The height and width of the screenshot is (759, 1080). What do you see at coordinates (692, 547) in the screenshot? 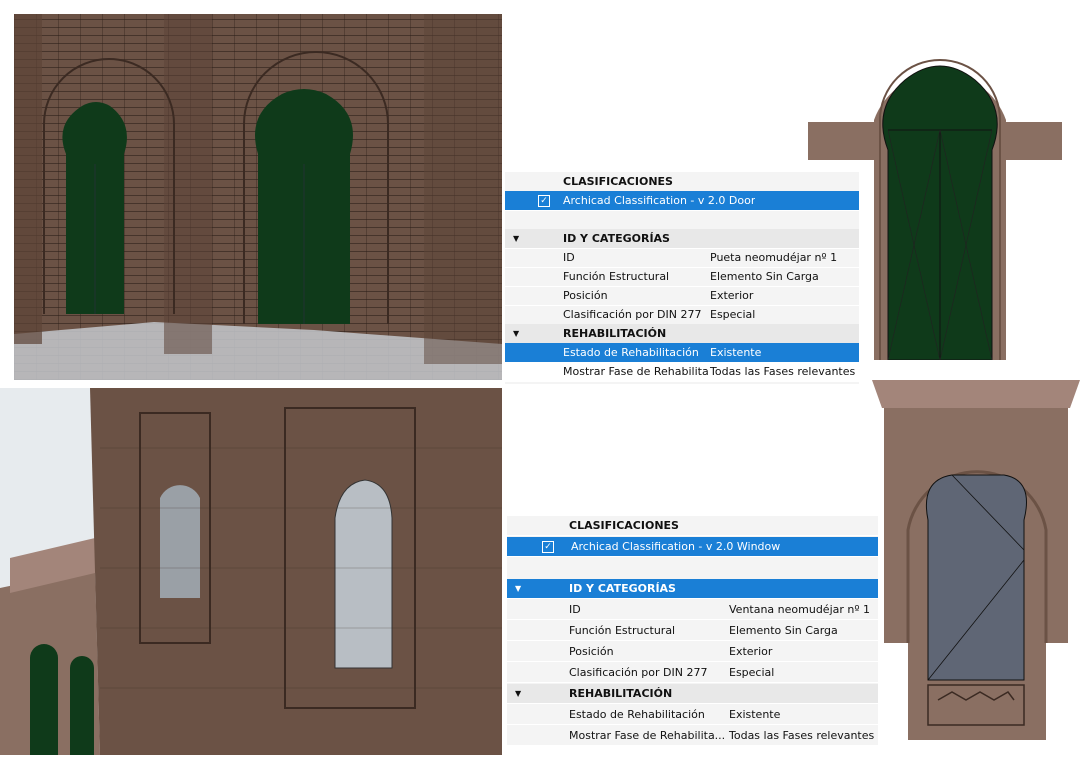
I see `classification-row: ✓ Archicad Classification - v 2.0 Window` at bounding box center [692, 547].